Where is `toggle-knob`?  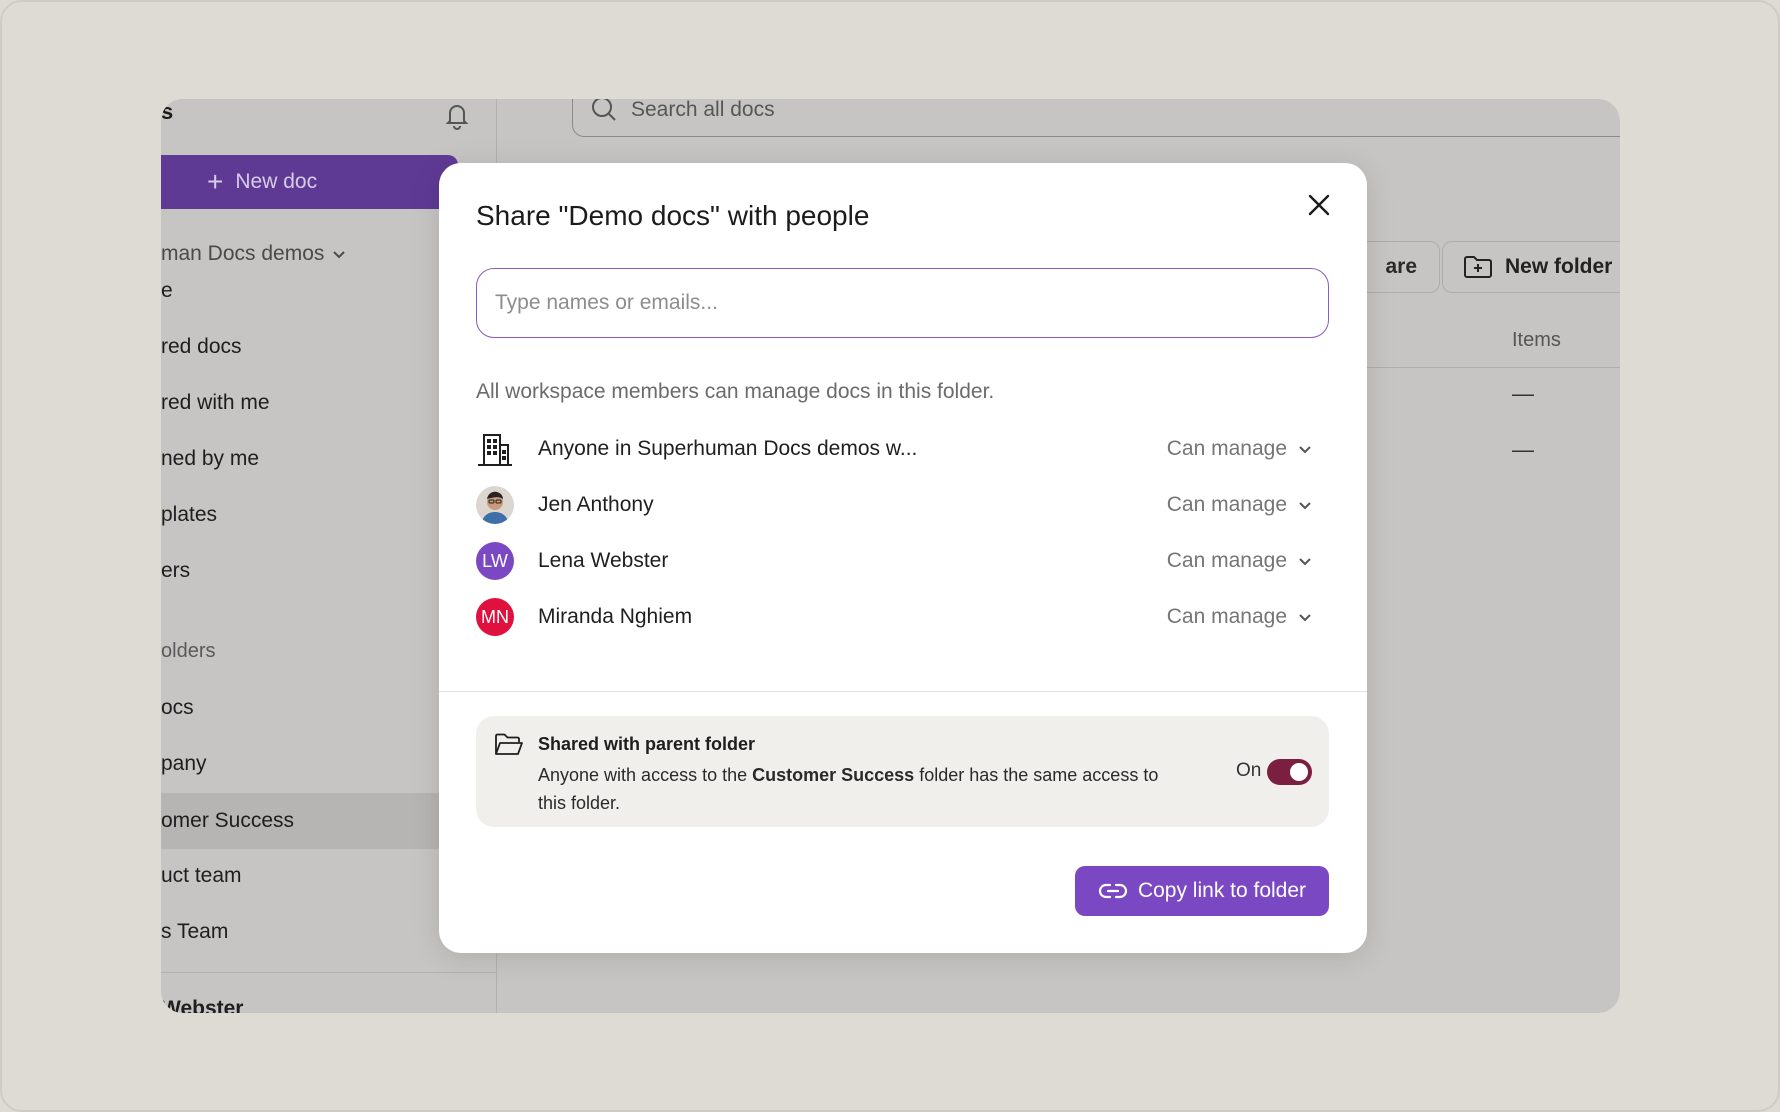
toggle-knob is located at coordinates (1299, 772).